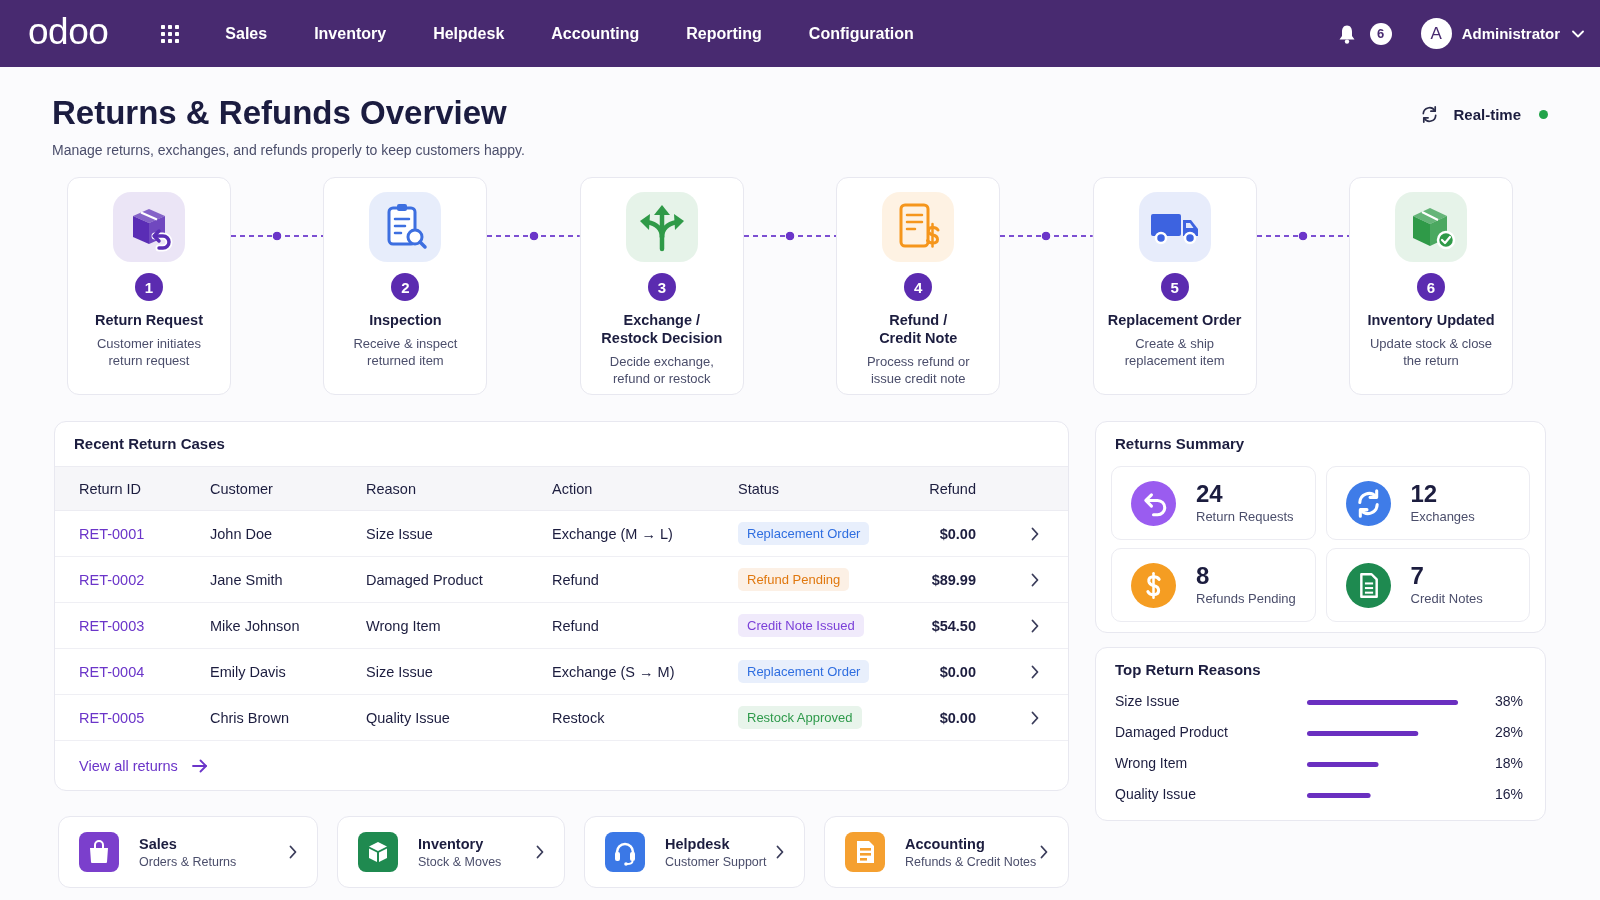 The height and width of the screenshot is (900, 1600). What do you see at coordinates (662, 329) in the screenshot?
I see `step-title: Exchange / Restock Decision` at bounding box center [662, 329].